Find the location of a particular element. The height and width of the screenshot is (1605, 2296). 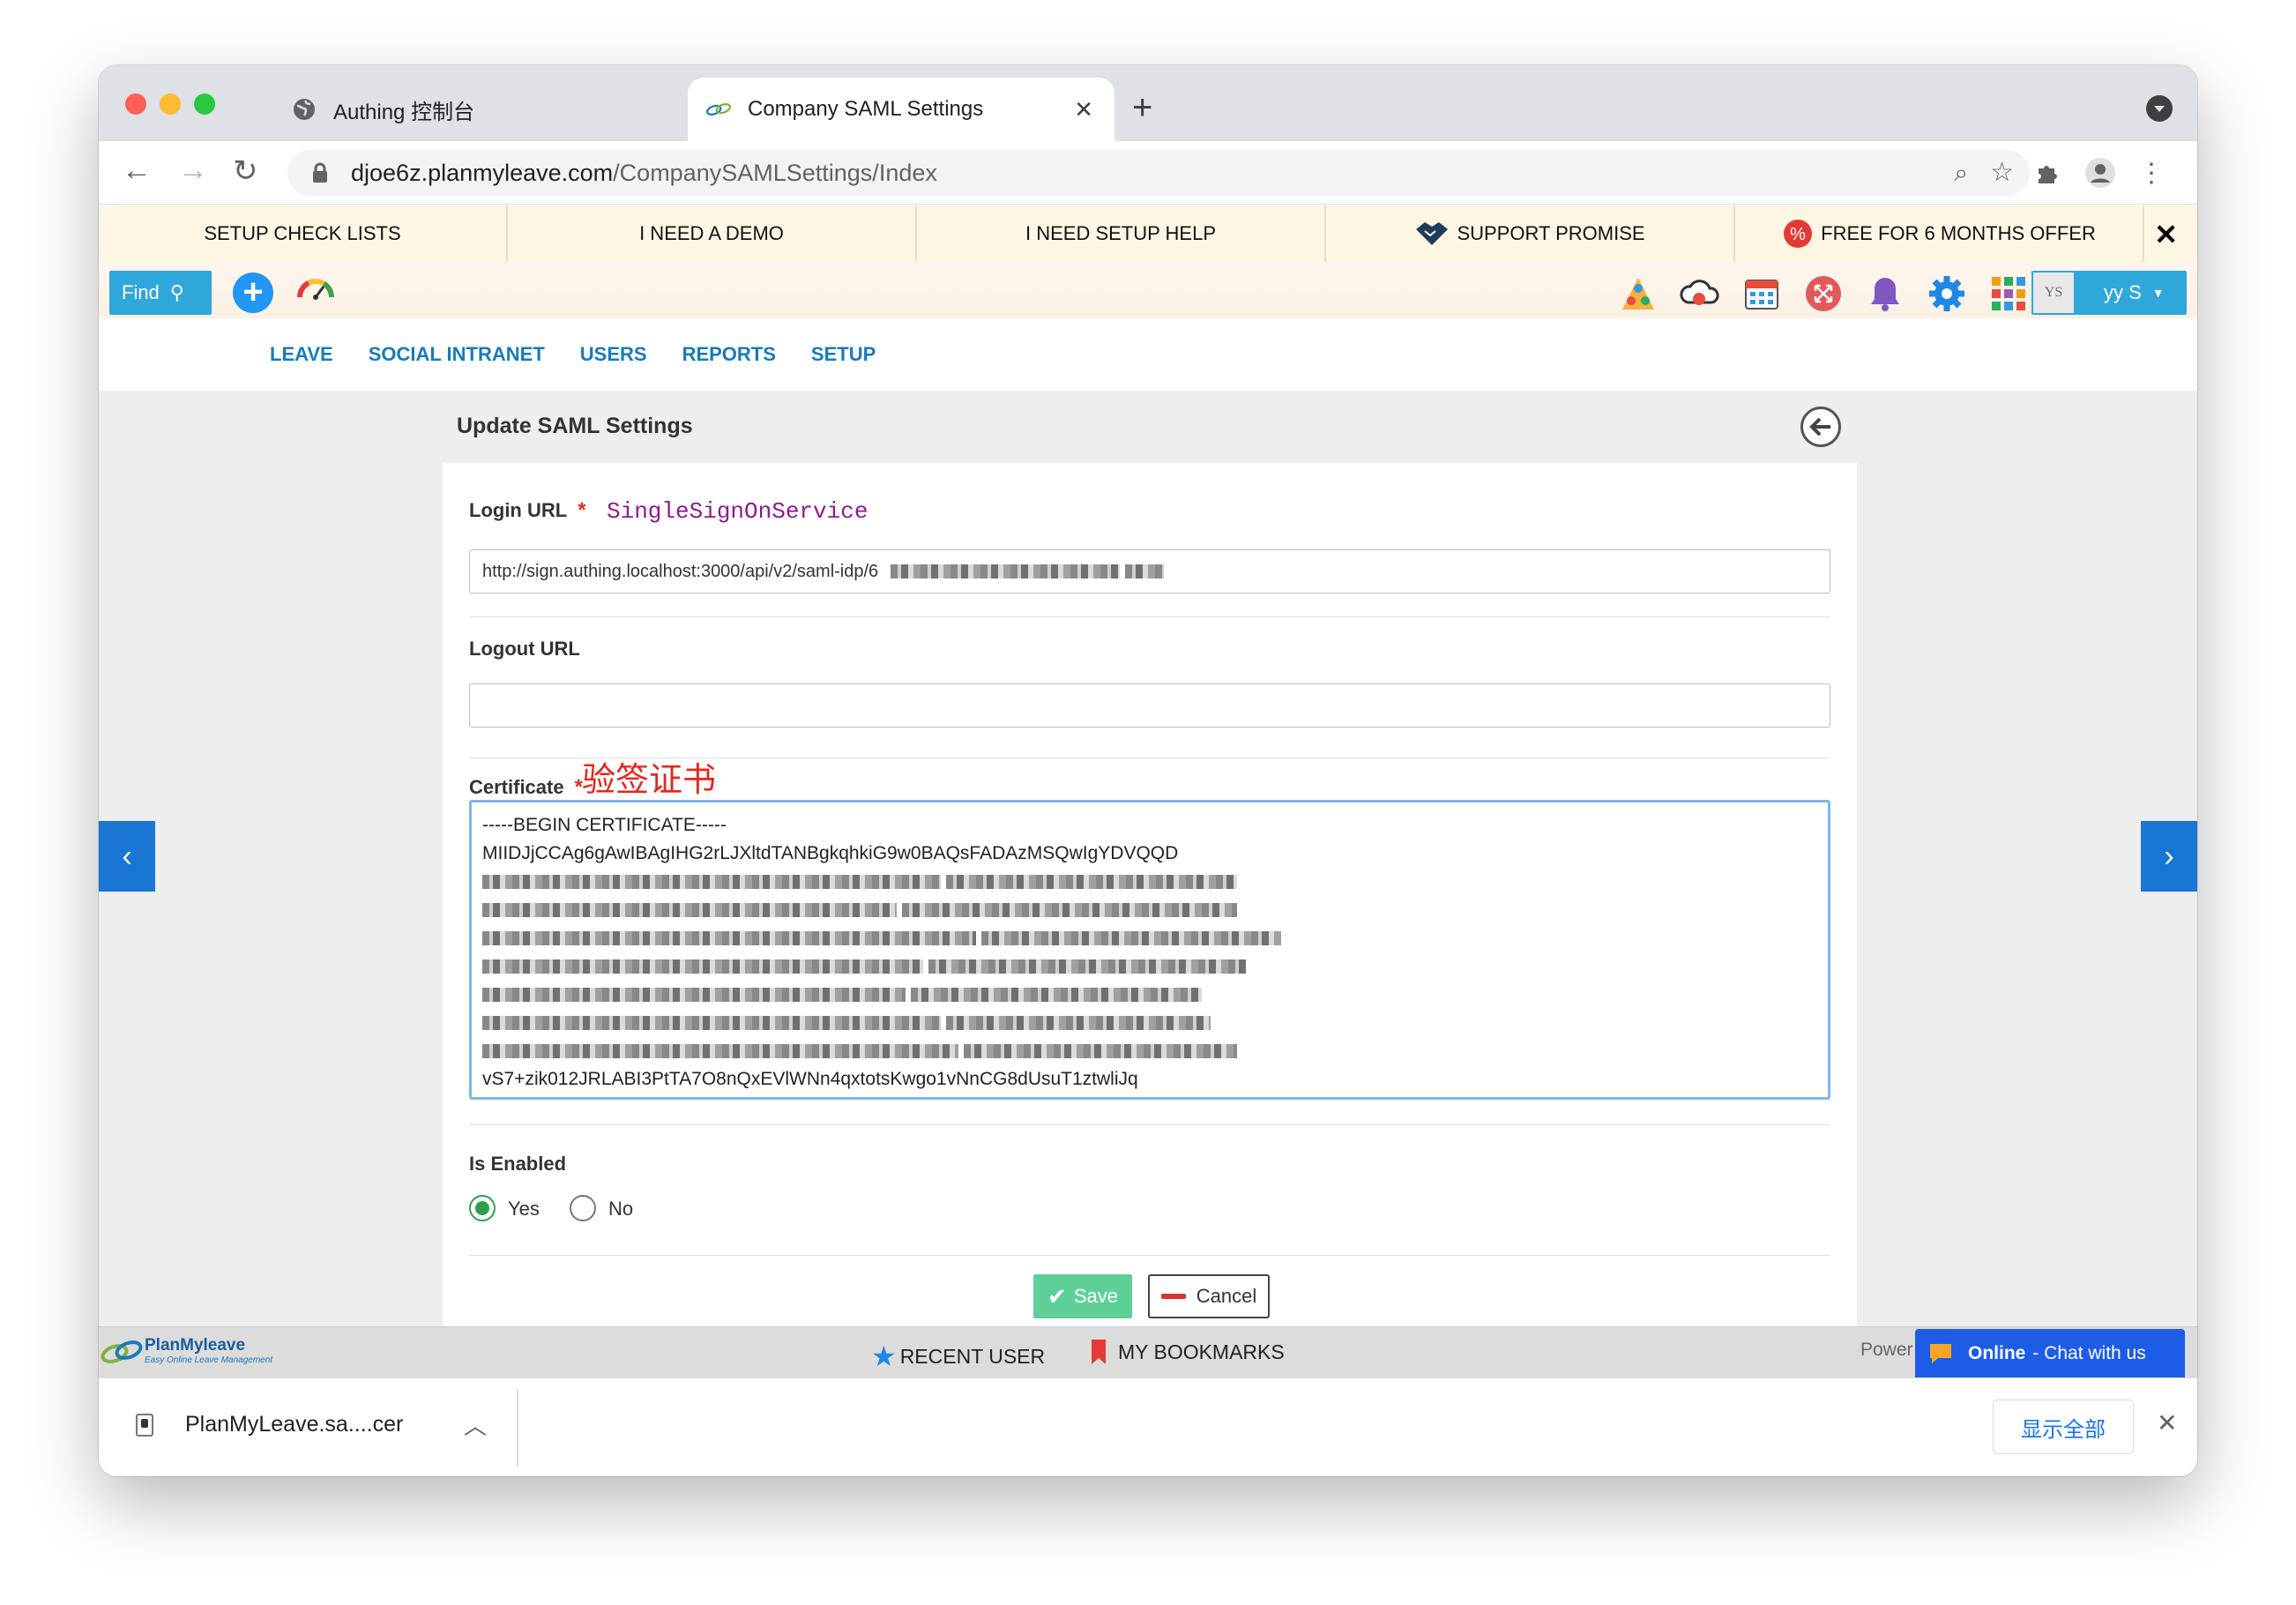

team-icon is located at coordinates (1638, 293).